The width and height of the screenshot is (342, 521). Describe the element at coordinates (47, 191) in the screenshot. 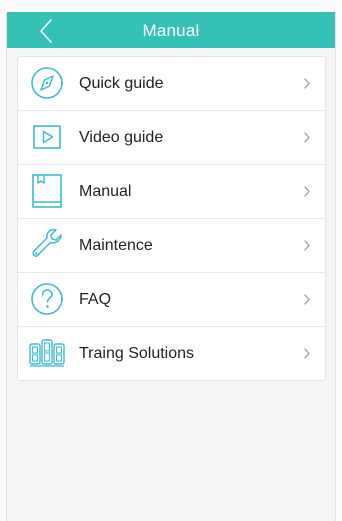

I see `book-icon` at that location.